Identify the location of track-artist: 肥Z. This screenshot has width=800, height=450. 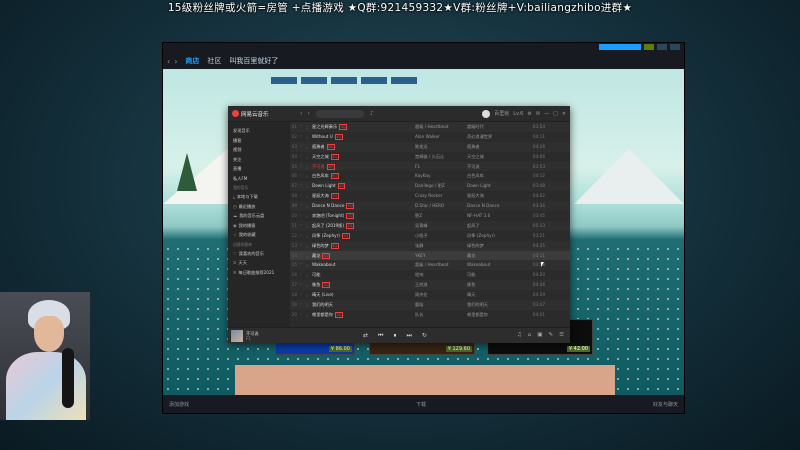
(439, 216).